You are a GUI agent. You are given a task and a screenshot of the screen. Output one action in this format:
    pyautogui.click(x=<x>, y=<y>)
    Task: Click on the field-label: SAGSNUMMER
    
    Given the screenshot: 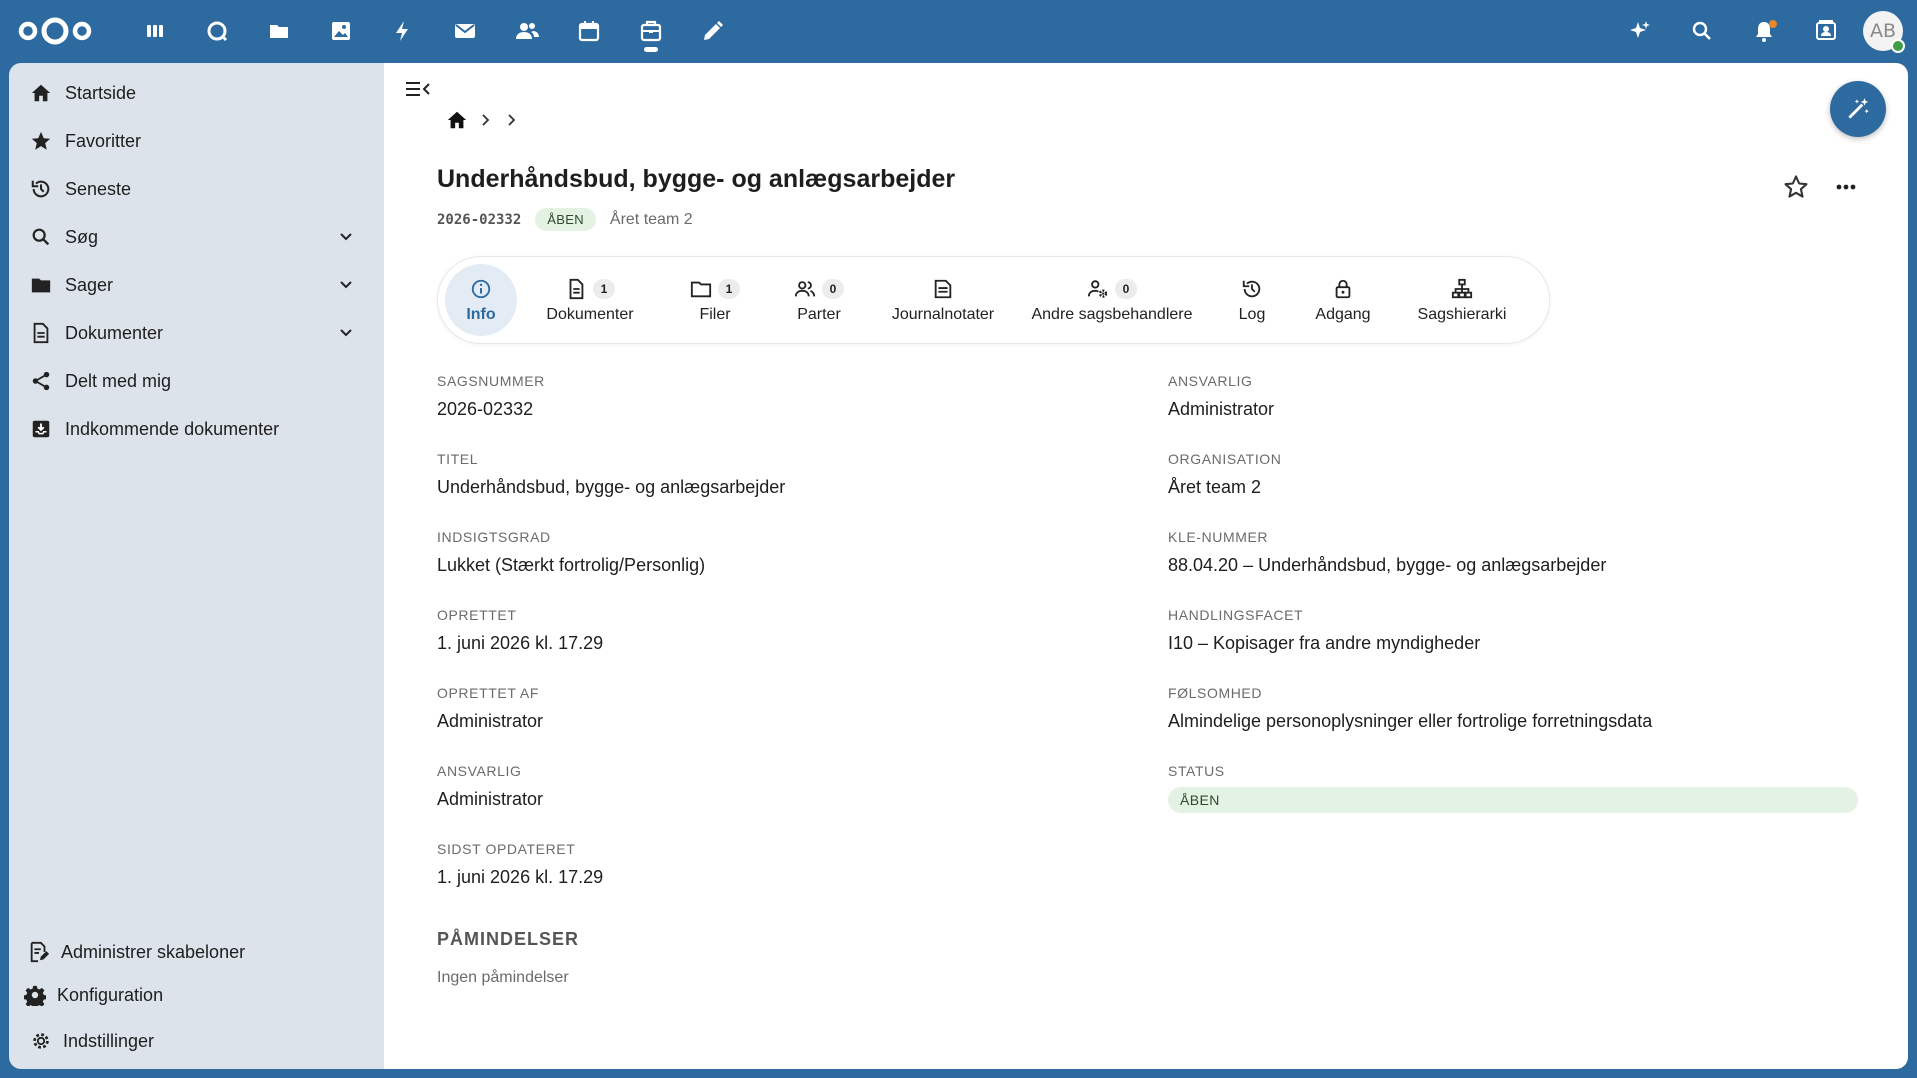 What is the action you would take?
    pyautogui.click(x=491, y=381)
    